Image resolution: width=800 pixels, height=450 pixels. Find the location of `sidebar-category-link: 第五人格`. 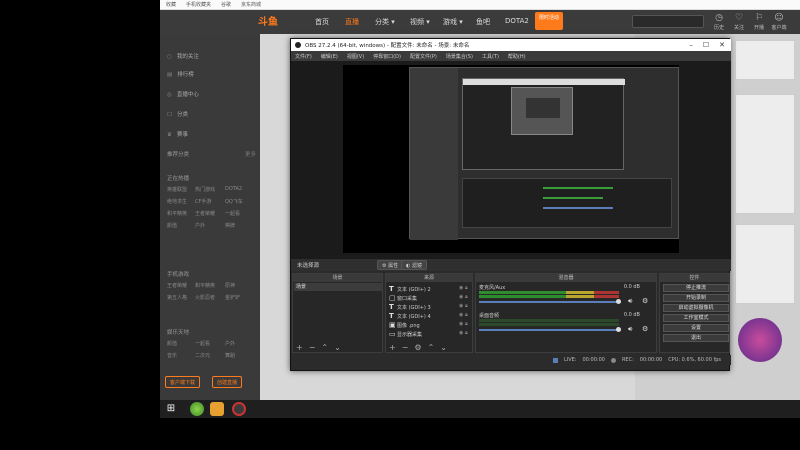

sidebar-category-link: 第五人格 is located at coordinates (181, 297).